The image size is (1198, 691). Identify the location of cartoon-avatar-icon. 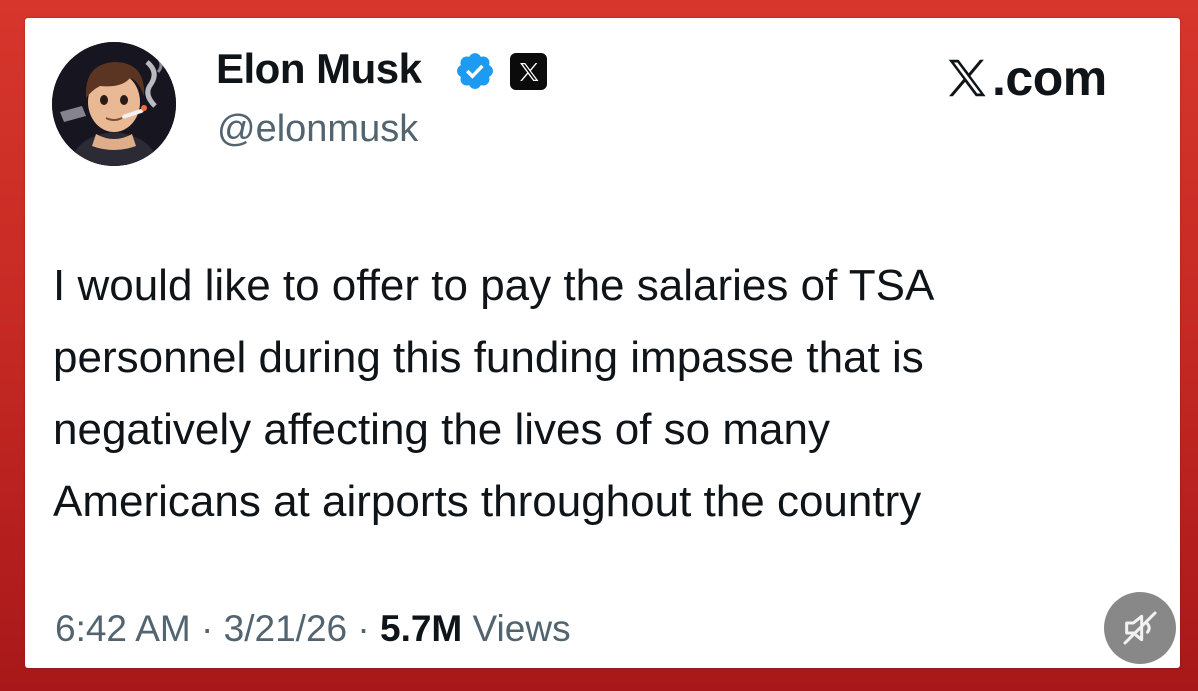
(114, 104).